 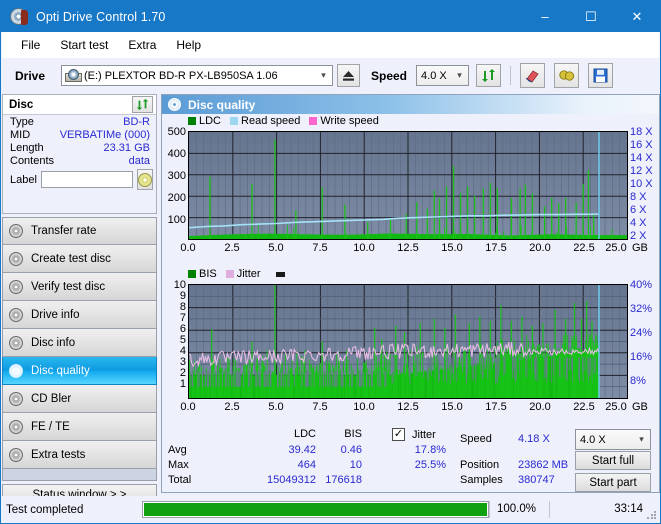 I want to click on start-full-button: Start full, so click(x=613, y=460).